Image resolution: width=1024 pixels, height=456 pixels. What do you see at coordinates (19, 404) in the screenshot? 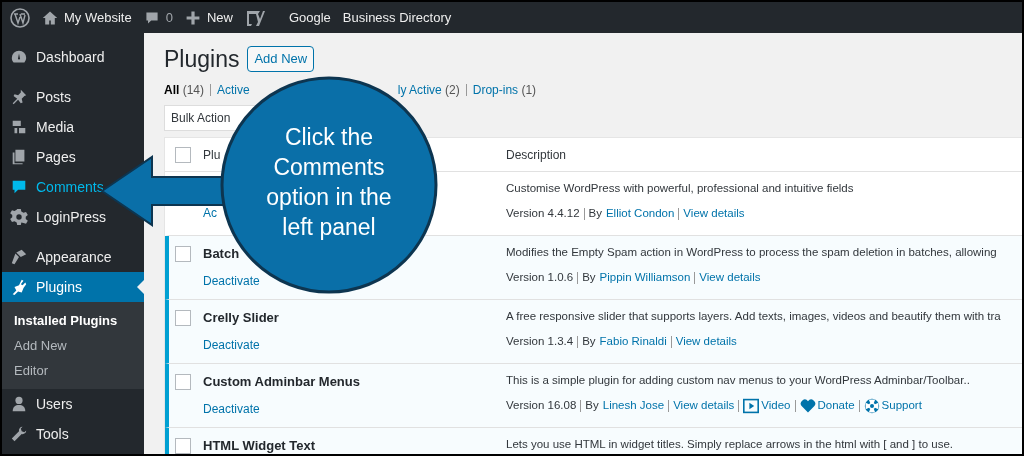
I see `user-icon` at bounding box center [19, 404].